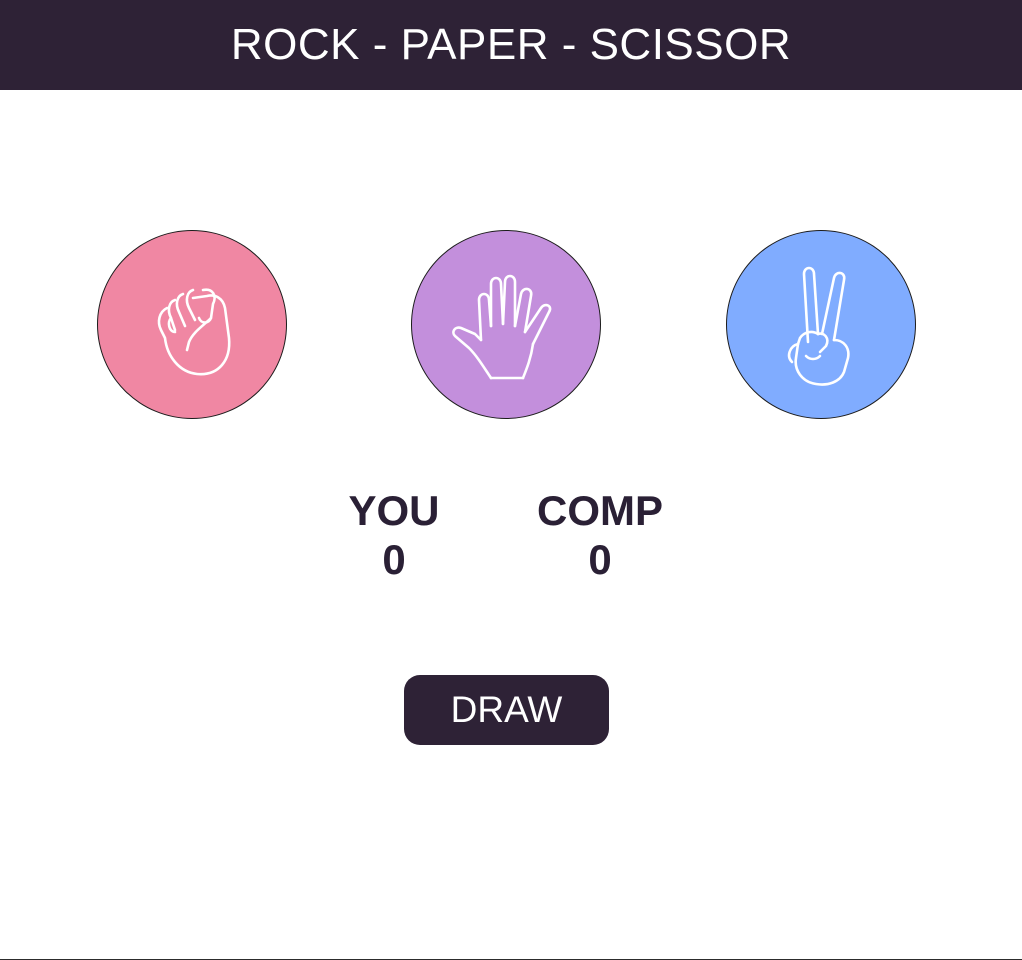 The width and height of the screenshot is (1022, 960). Describe the element at coordinates (394, 535) in the screenshot. I see `player-score: YOU 0` at that location.